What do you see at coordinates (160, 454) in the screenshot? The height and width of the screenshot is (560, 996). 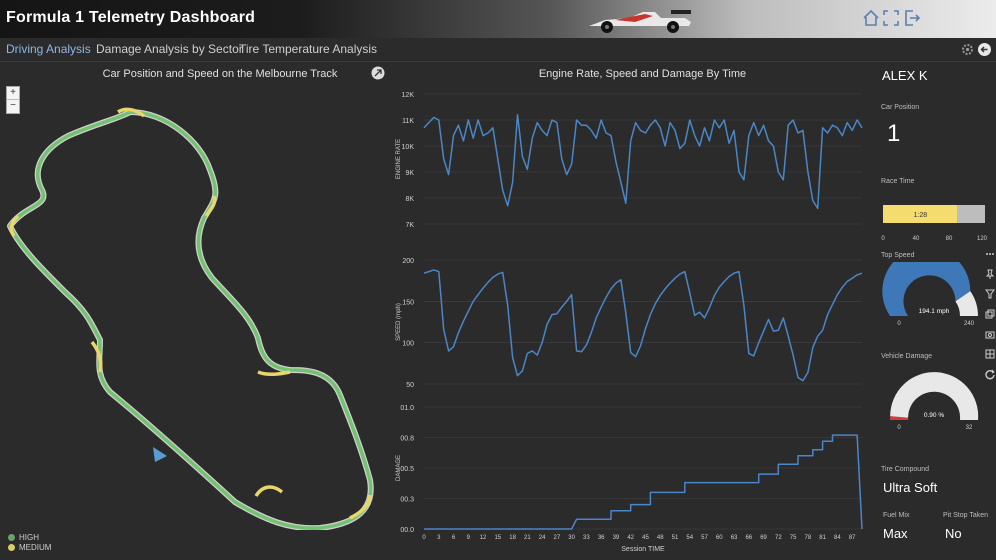 I see `car-position-marker` at bounding box center [160, 454].